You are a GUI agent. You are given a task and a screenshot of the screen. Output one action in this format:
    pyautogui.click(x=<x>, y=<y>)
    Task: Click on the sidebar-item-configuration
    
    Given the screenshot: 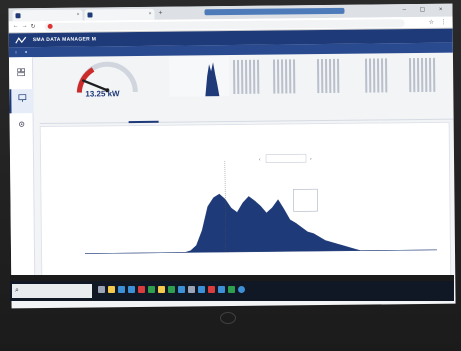 What is the action you would take?
    pyautogui.click(x=22, y=127)
    